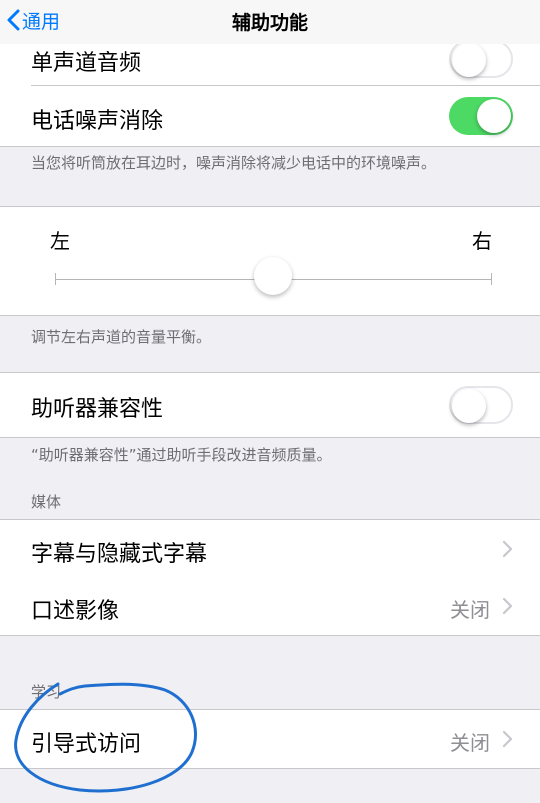 The height and width of the screenshot is (803, 540). I want to click on balance-tick-left, so click(55, 279).